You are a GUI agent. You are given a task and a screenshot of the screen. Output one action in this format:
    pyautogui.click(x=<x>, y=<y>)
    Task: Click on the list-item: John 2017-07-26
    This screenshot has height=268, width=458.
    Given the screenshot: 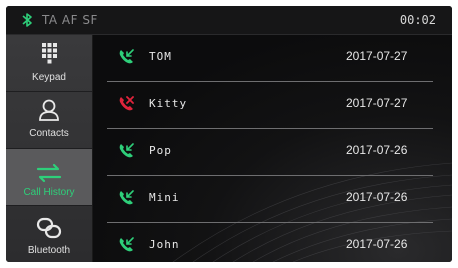 What is the action you would take?
    pyautogui.click(x=270, y=242)
    